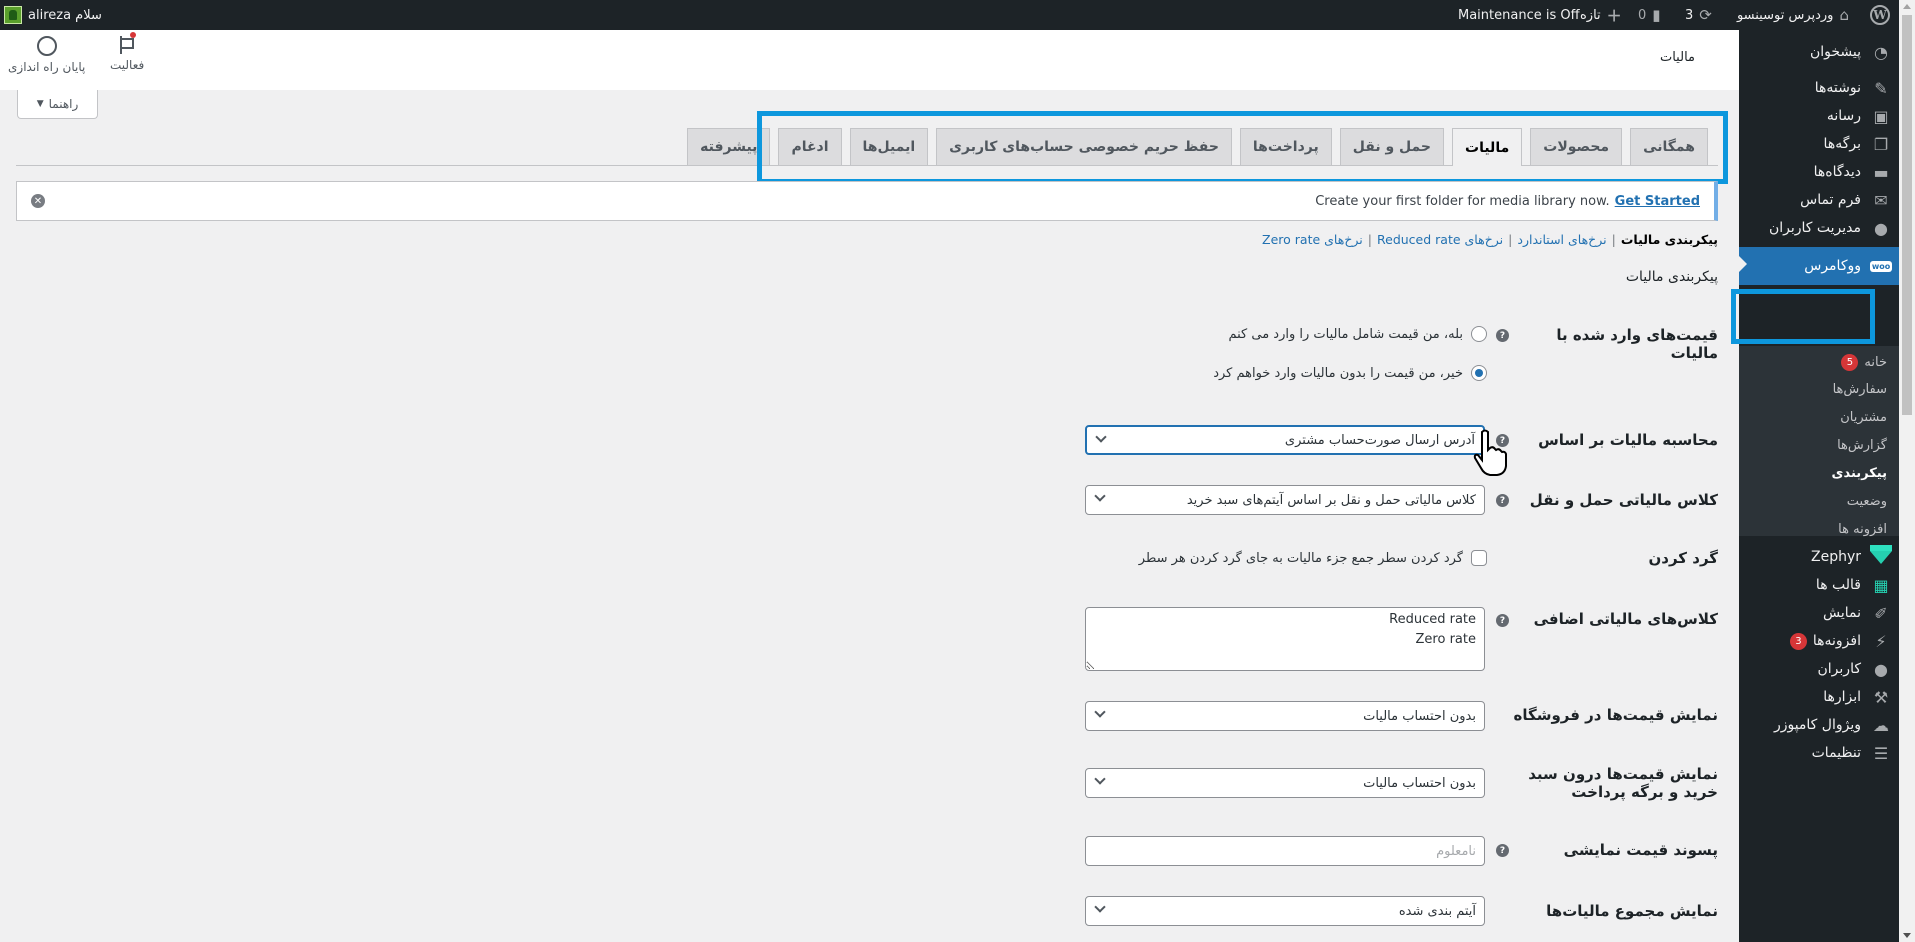 Image resolution: width=1915 pixels, height=942 pixels. What do you see at coordinates (1669, 239) in the screenshot?
I see `subsection-current: پیکربندی مالیات` at bounding box center [1669, 239].